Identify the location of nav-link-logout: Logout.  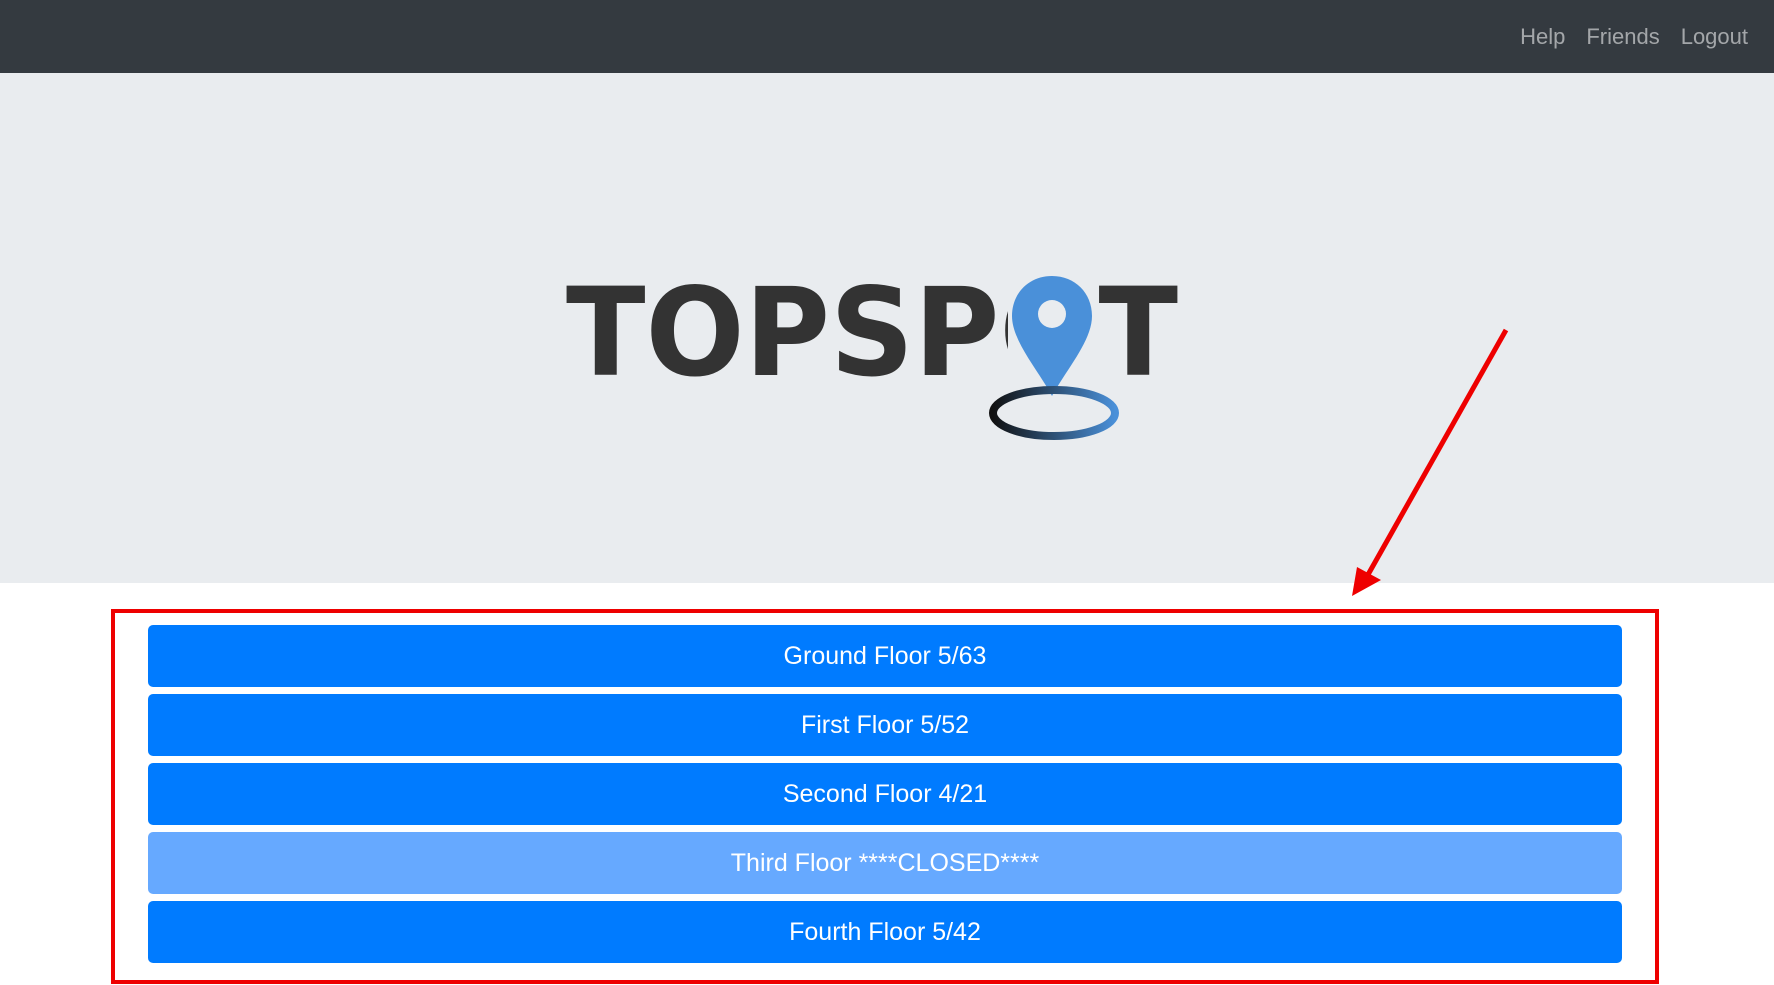
(1714, 37).